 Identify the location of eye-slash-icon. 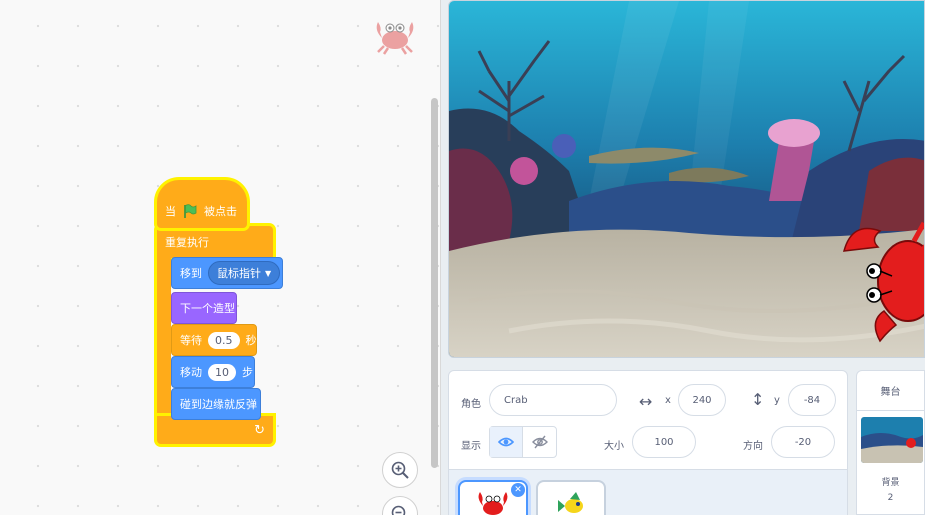
(539, 442).